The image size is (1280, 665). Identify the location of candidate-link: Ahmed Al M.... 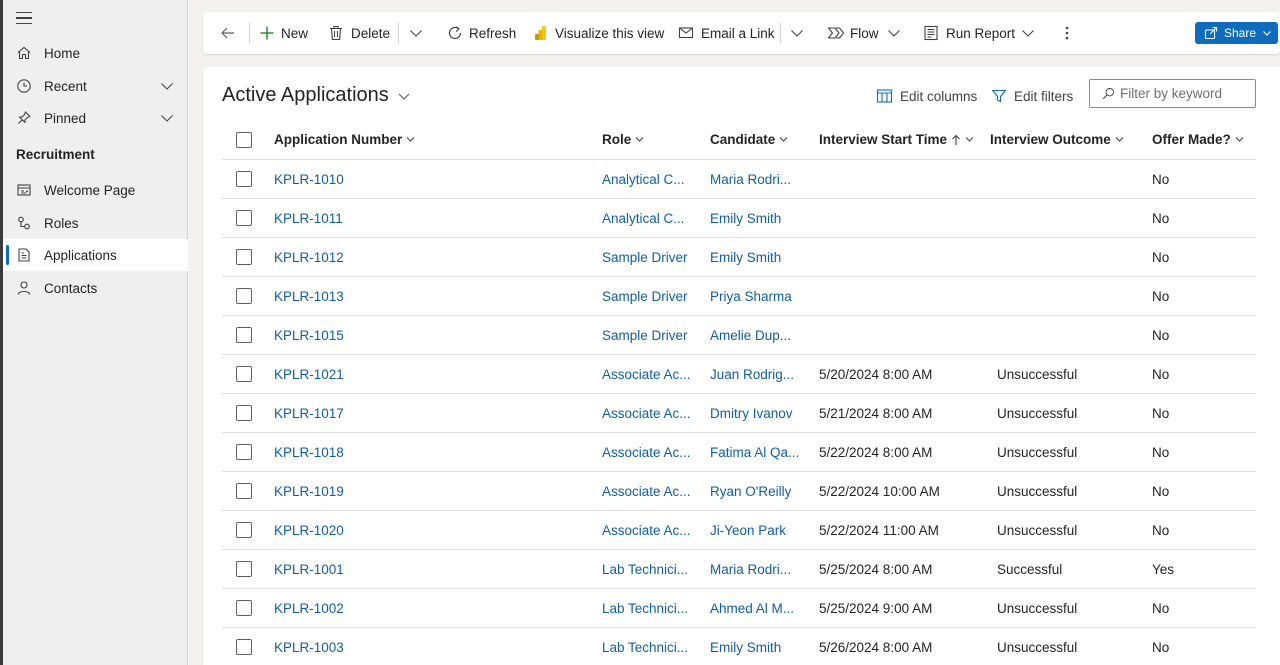
(752, 608).